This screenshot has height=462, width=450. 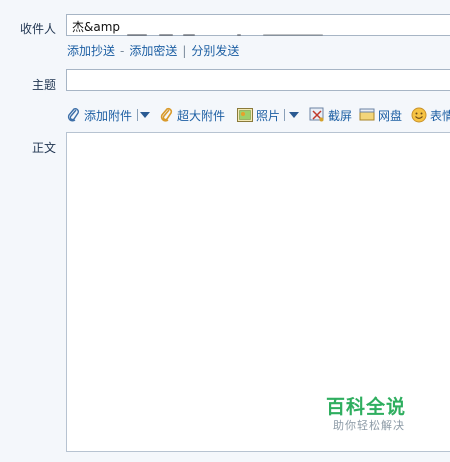 What do you see at coordinates (201, 115) in the screenshot?
I see `large-attachment-label: 超大附件` at bounding box center [201, 115].